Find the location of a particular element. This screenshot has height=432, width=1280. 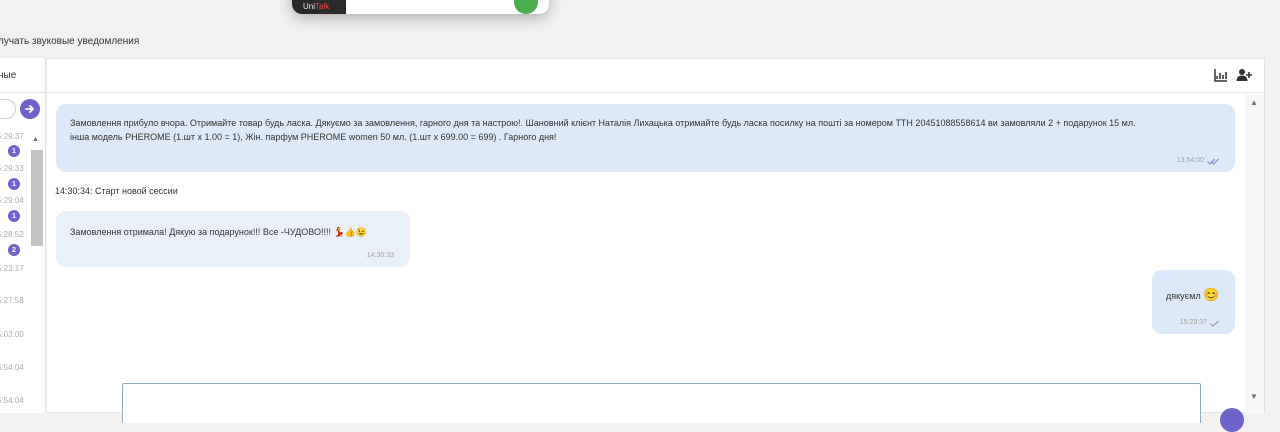

dialog-time: 5:28:52 is located at coordinates (12, 234).